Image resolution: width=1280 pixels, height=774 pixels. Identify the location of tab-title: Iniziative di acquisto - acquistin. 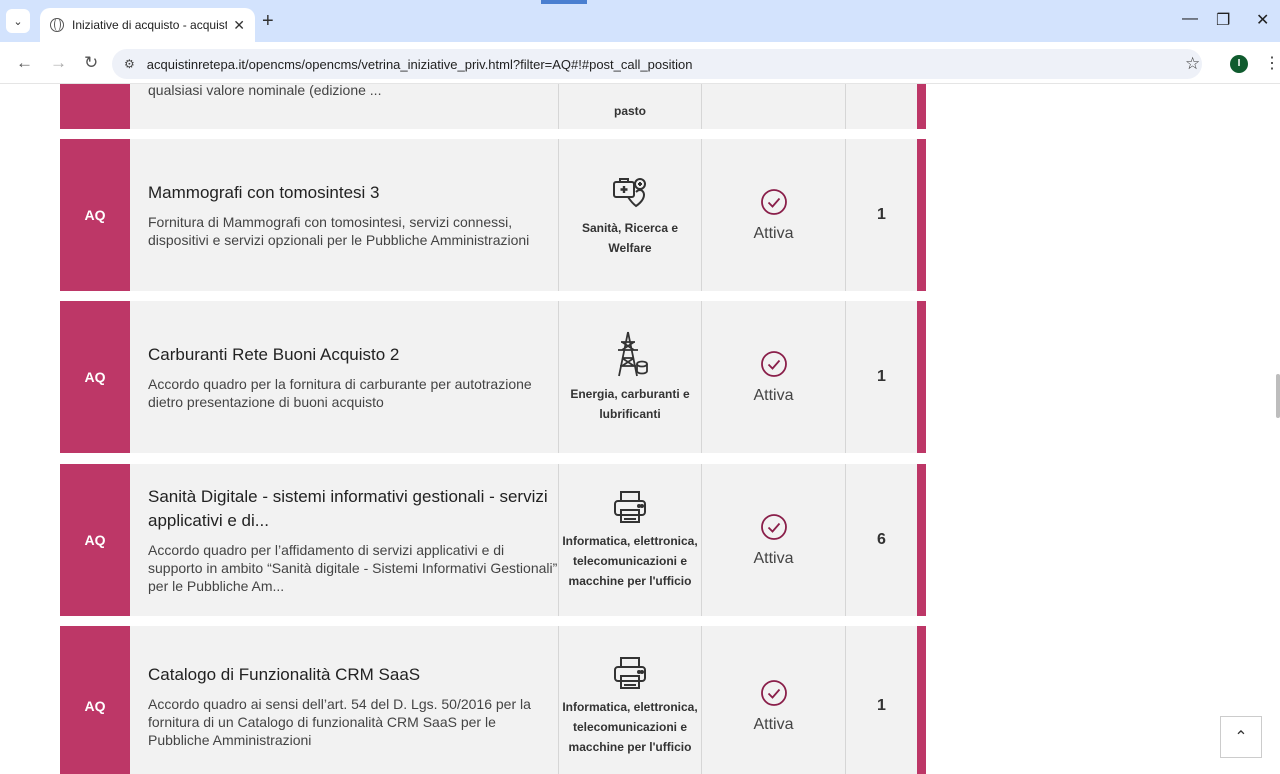
(150, 25).